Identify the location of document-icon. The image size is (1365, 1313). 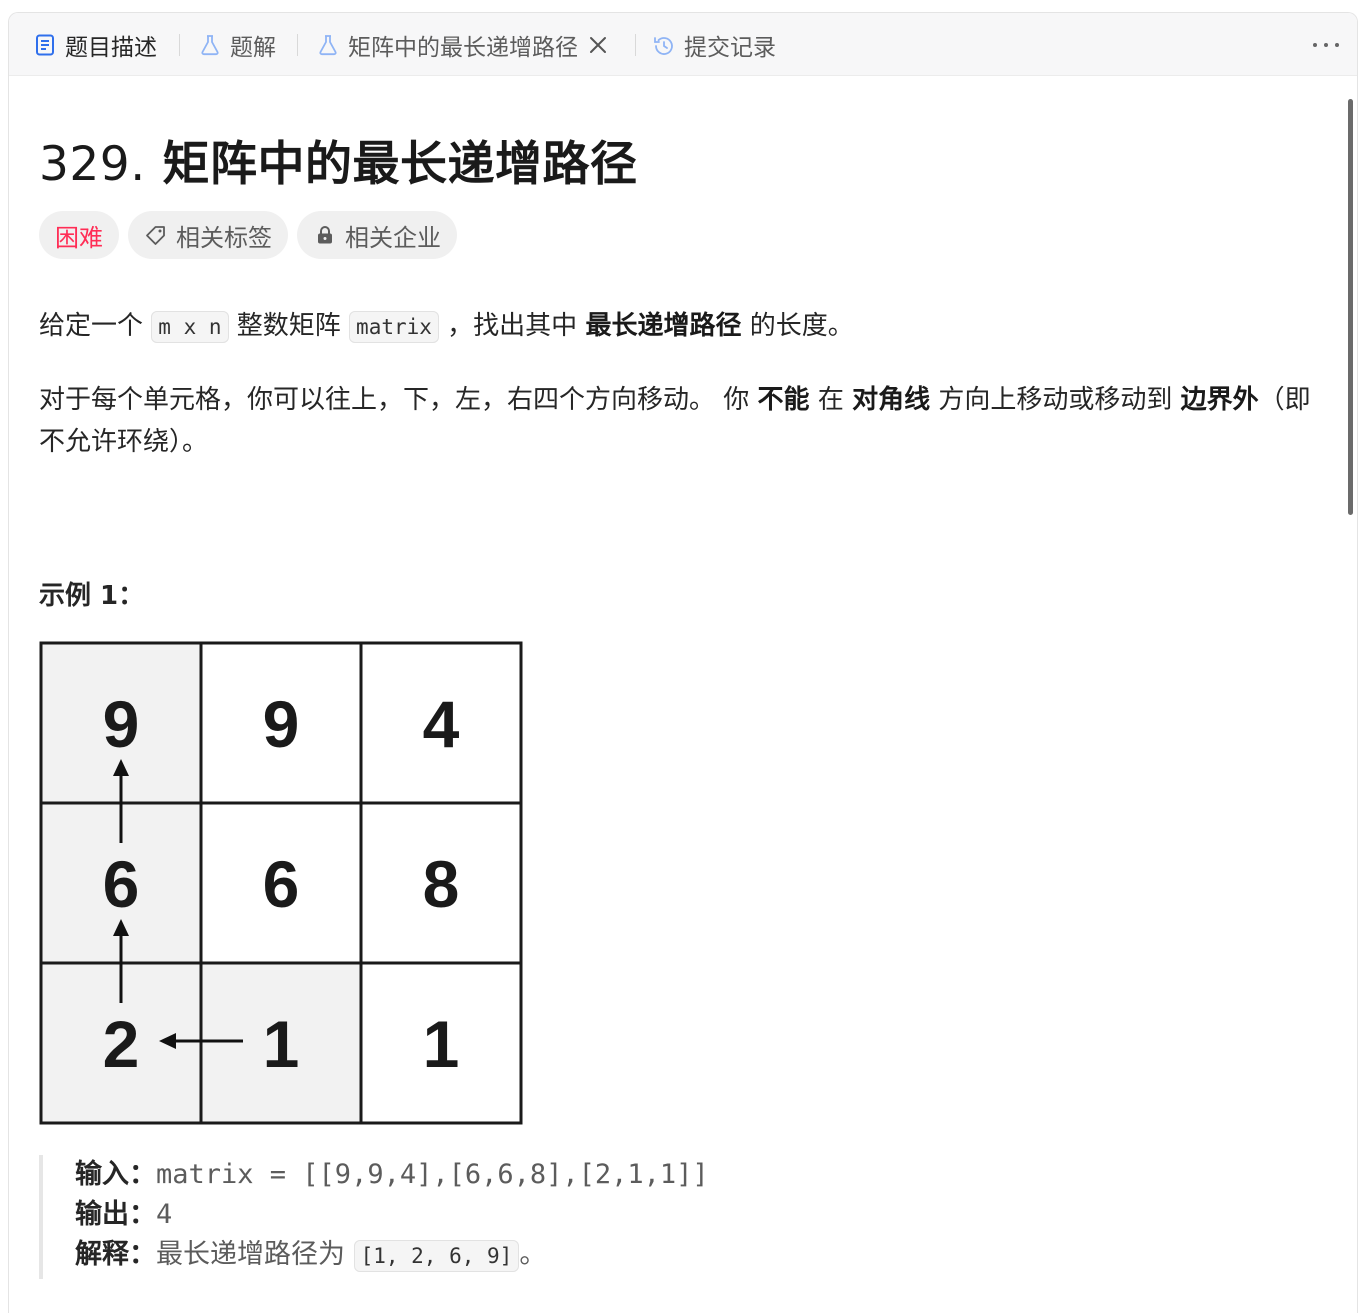
(45, 45).